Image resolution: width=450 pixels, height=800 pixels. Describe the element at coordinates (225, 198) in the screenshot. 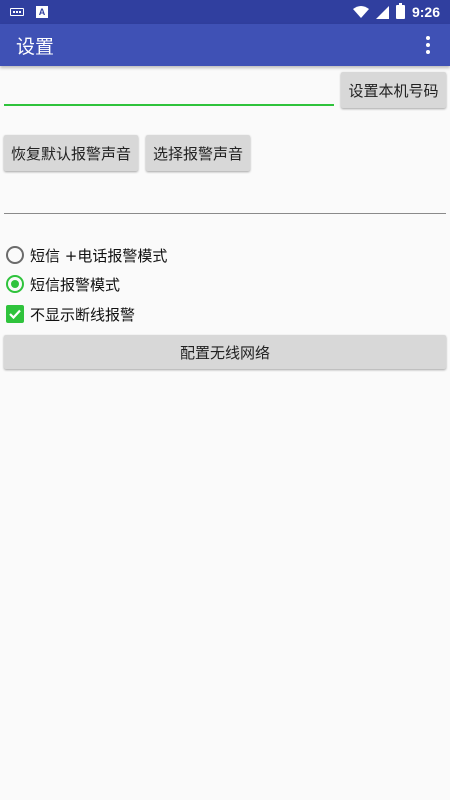

I see `sound-path-input` at that location.